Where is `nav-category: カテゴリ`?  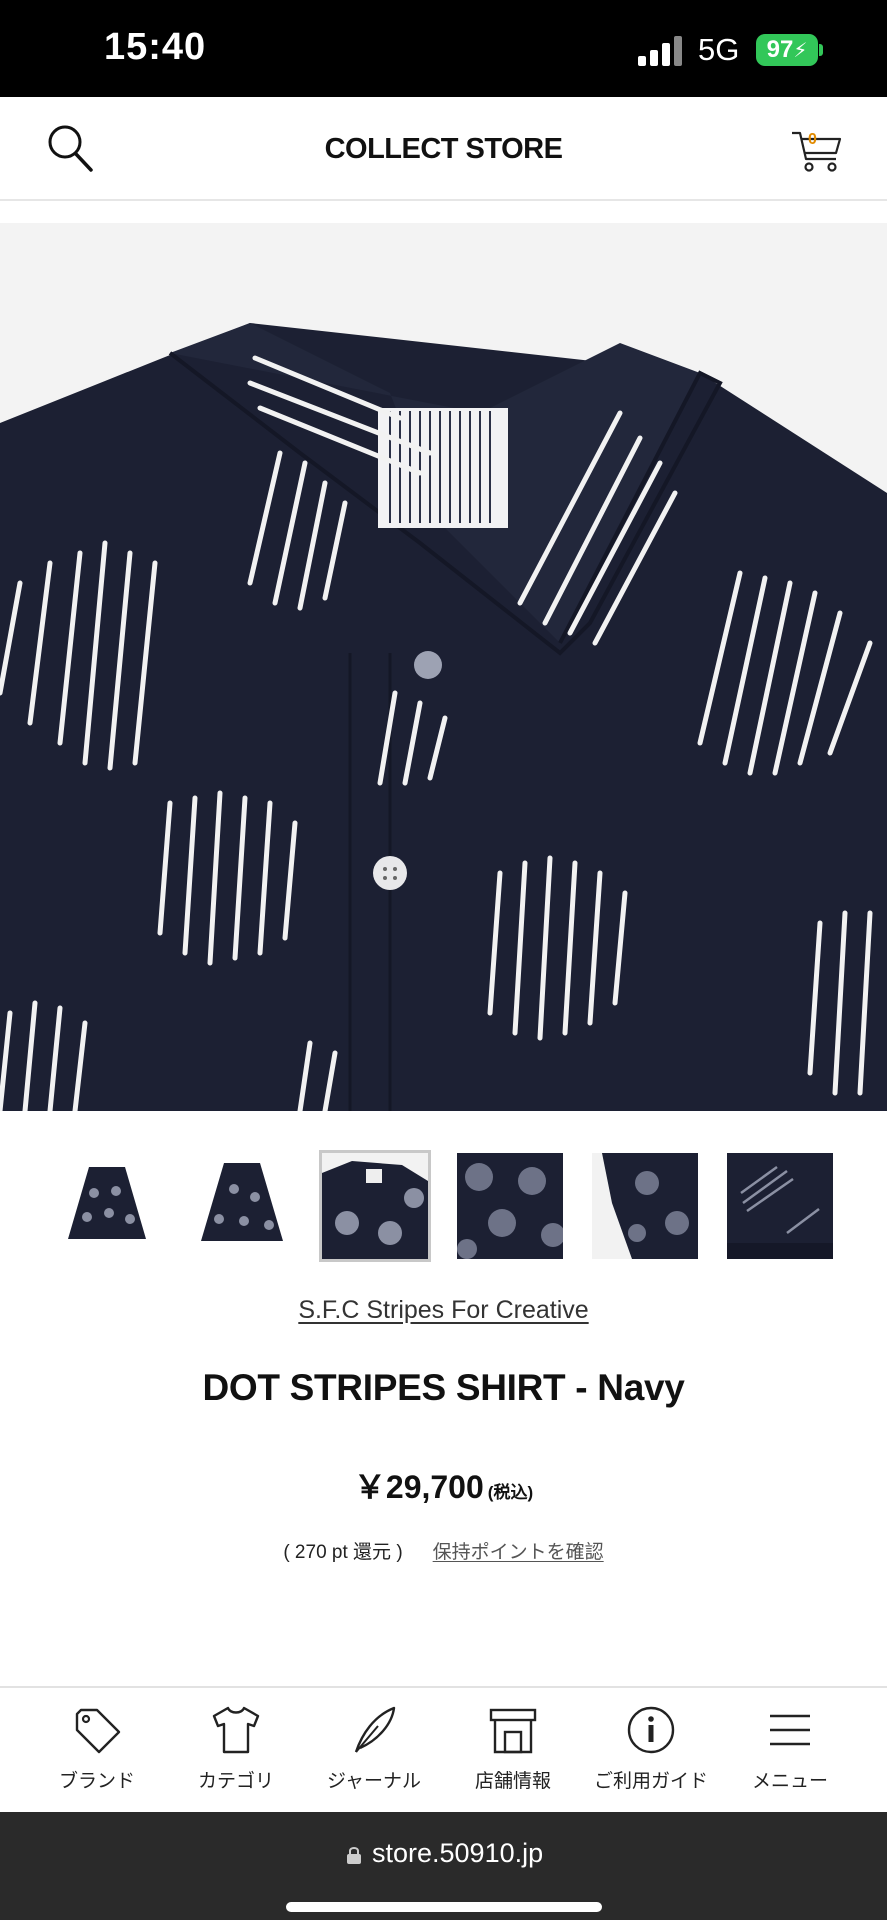
nav-category: カテゴリ is located at coordinates (236, 1751).